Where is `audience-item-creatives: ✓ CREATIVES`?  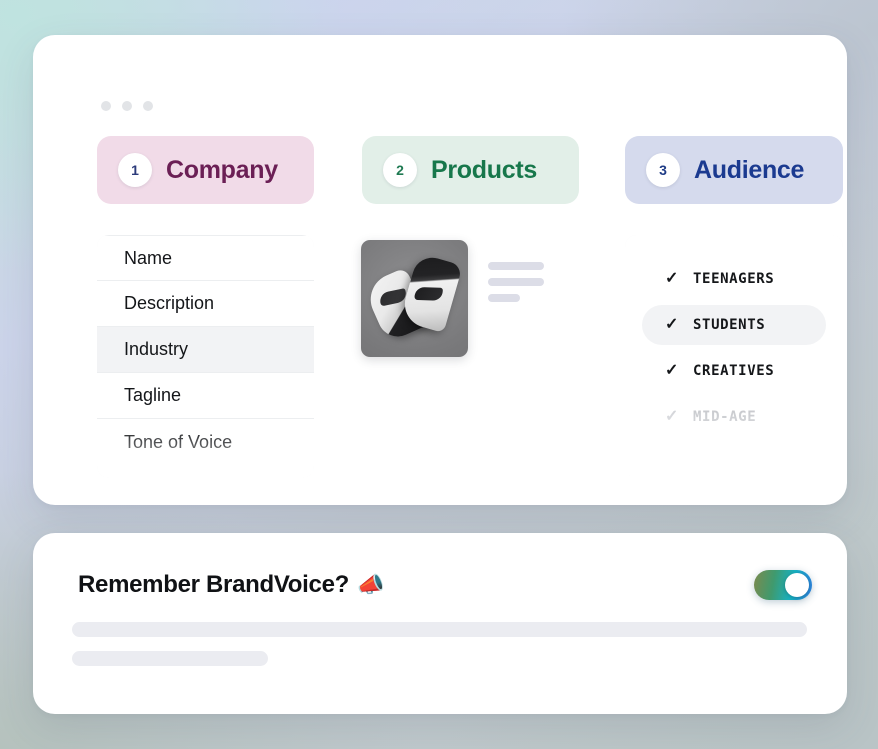
audience-item-creatives: ✓ CREATIVES is located at coordinates (734, 371).